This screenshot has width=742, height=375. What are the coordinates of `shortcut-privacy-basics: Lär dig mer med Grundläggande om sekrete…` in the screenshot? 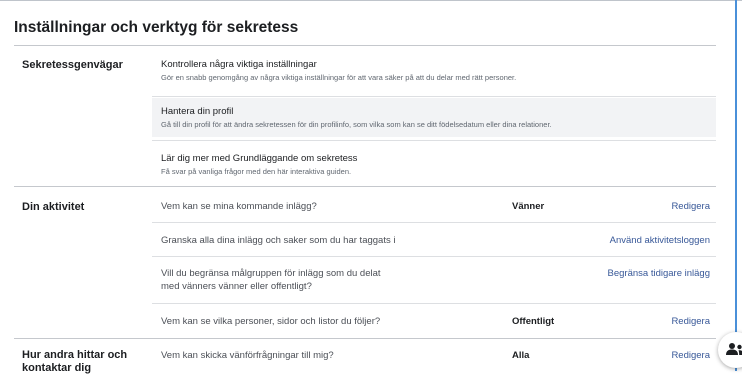 It's located at (434, 162).